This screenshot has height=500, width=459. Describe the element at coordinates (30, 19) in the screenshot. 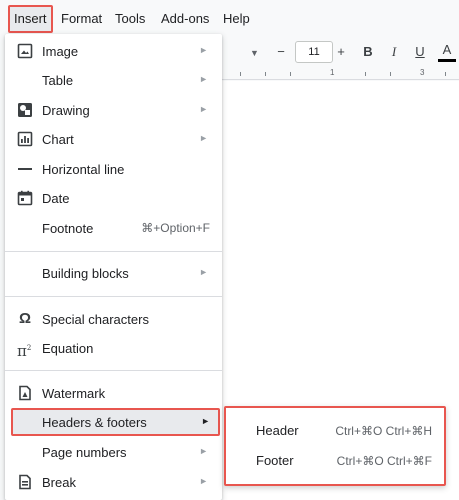

I see `menu-insert: Insert` at that location.